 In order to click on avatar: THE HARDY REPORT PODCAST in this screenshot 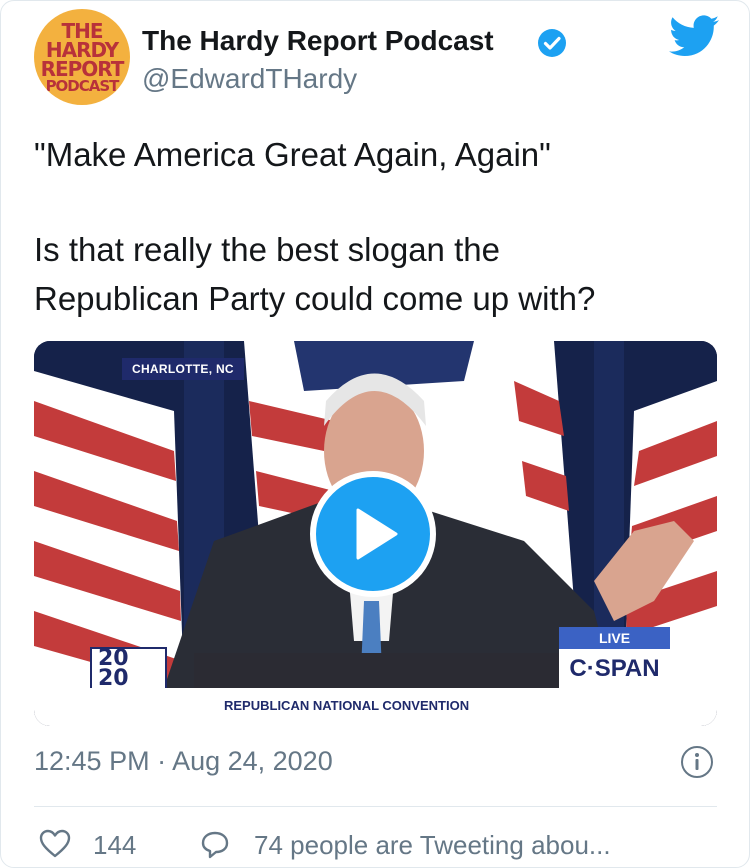, I will do `click(82, 57)`.